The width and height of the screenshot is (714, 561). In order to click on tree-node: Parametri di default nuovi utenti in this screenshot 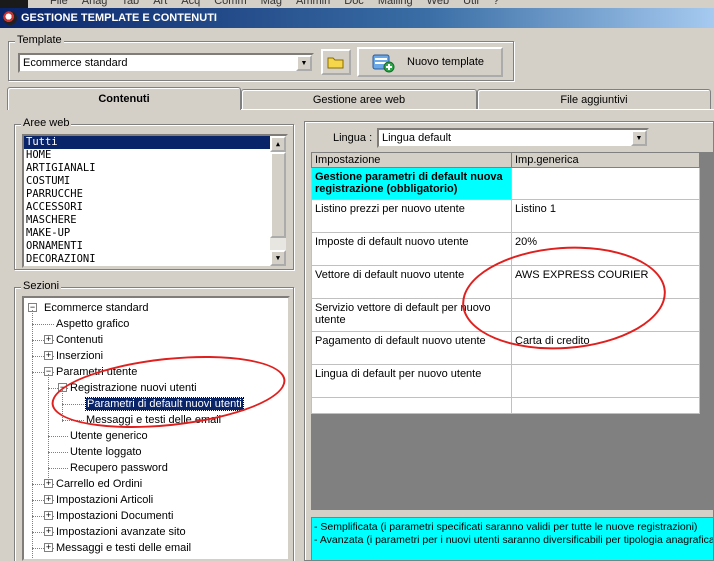, I will do `click(164, 404)`.